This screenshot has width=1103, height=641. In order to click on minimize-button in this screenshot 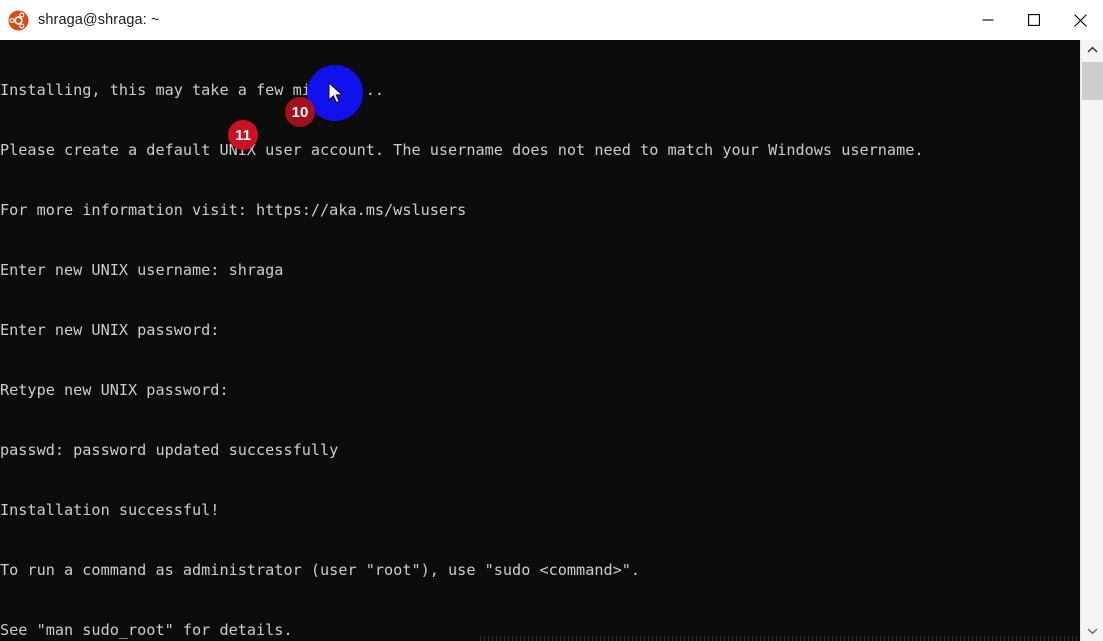, I will do `click(988, 20)`.